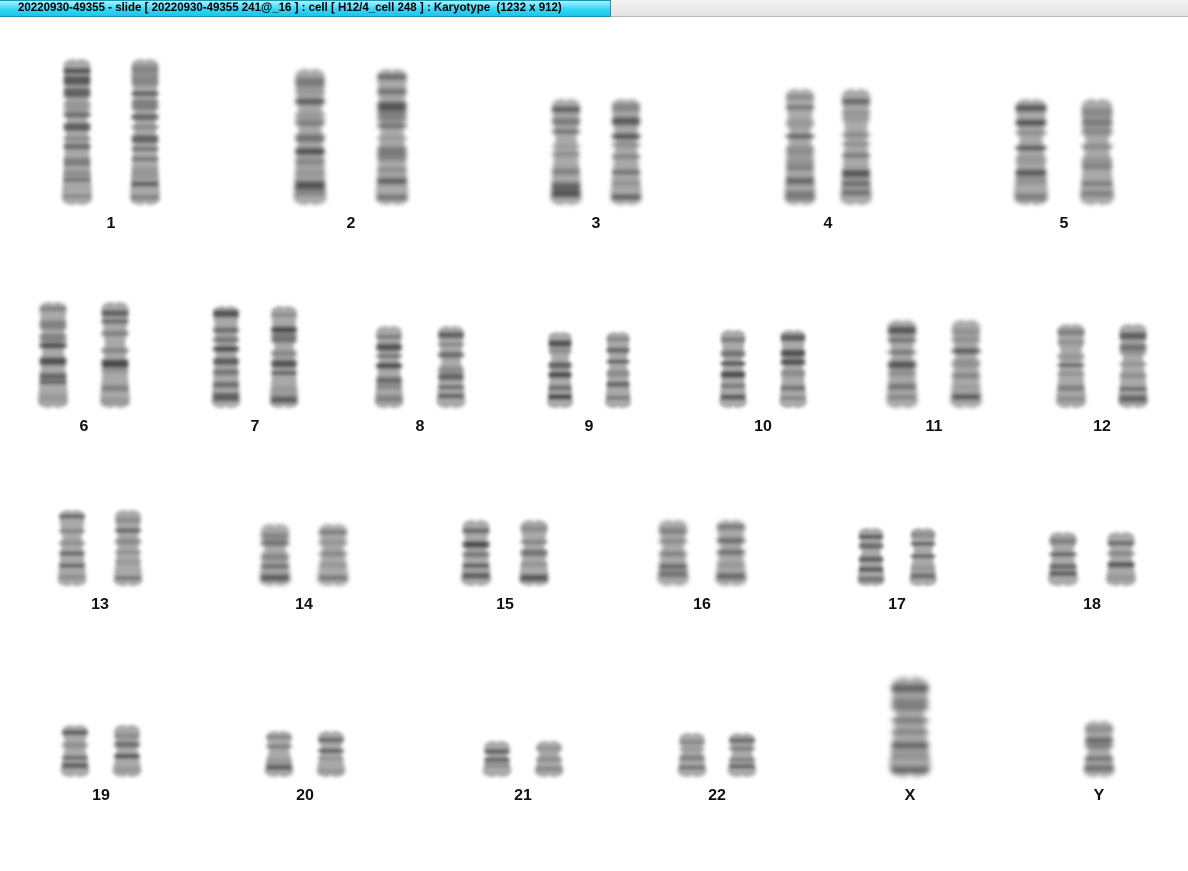  What do you see at coordinates (111, 223) in the screenshot?
I see `chromosome-label-1: 1` at bounding box center [111, 223].